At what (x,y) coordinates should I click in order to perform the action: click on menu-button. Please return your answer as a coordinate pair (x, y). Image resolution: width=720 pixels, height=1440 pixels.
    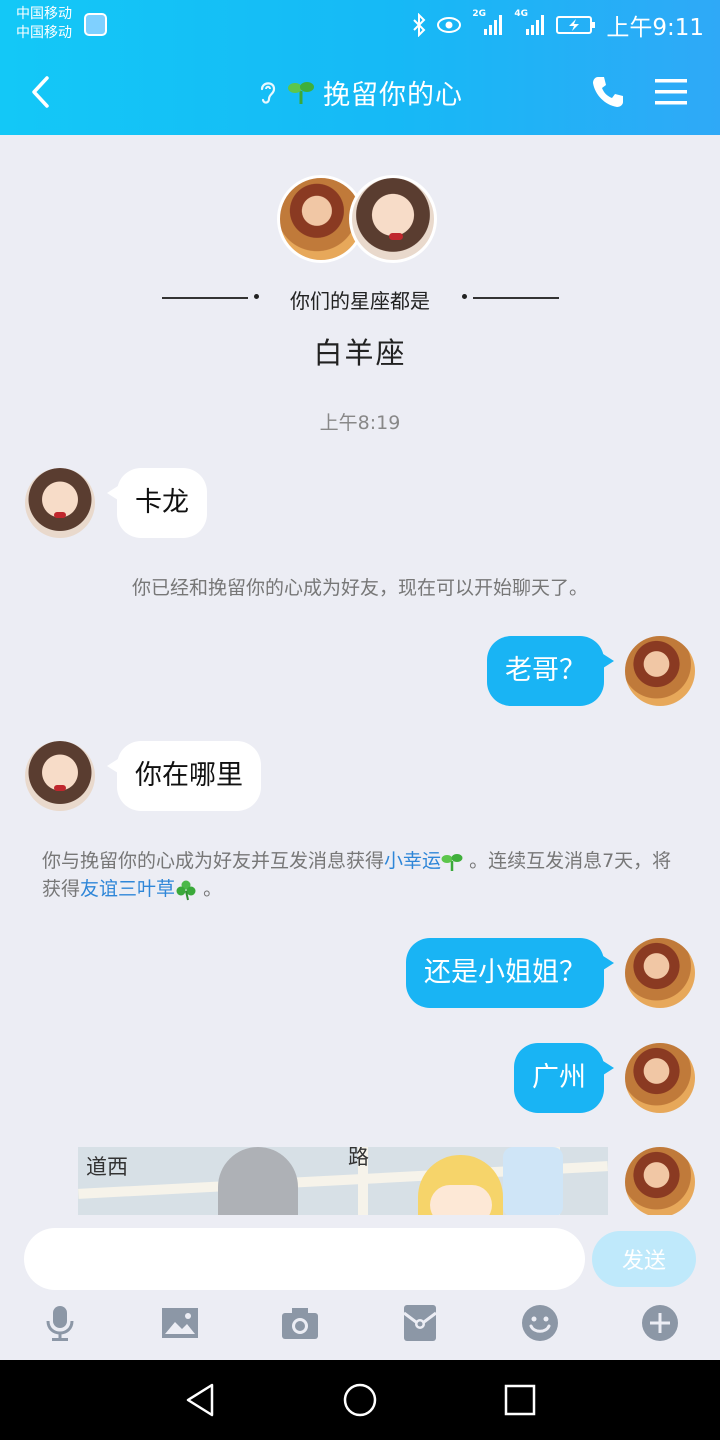
    Looking at the image, I should click on (671, 92).